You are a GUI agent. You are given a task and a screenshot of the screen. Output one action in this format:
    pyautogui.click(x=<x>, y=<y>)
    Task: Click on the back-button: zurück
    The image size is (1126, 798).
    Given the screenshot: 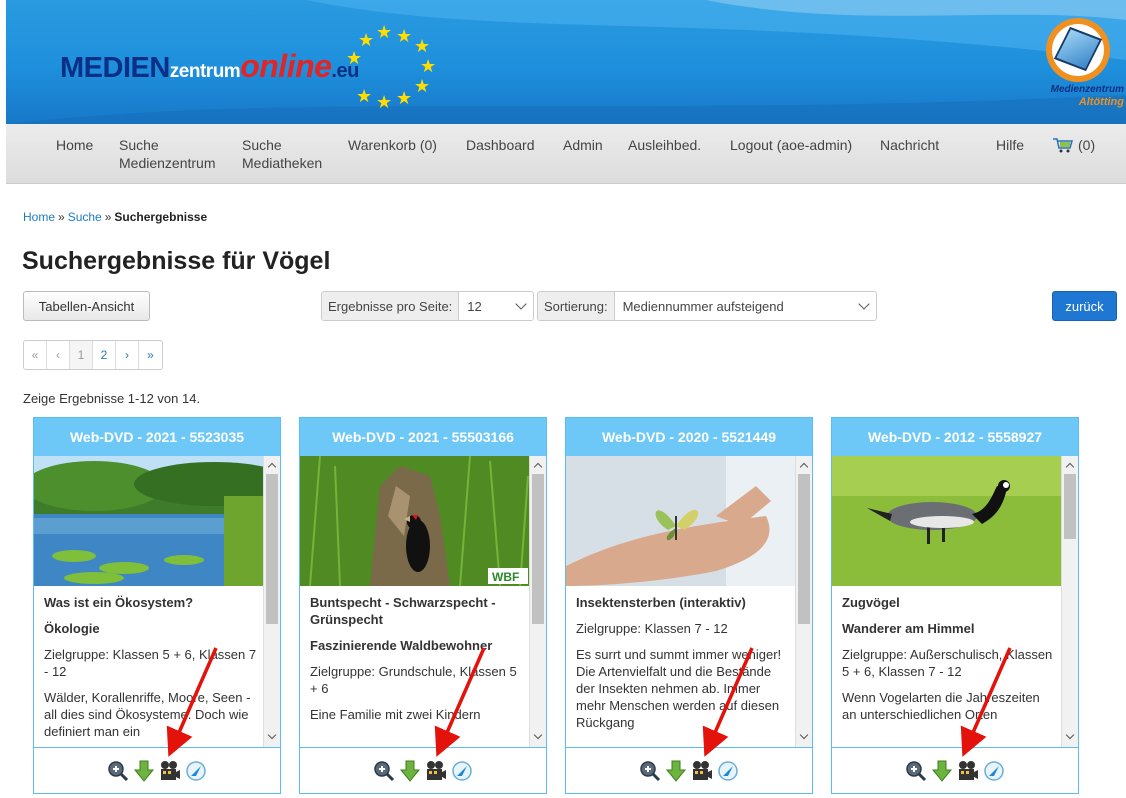 What is the action you would take?
    pyautogui.click(x=1084, y=306)
    